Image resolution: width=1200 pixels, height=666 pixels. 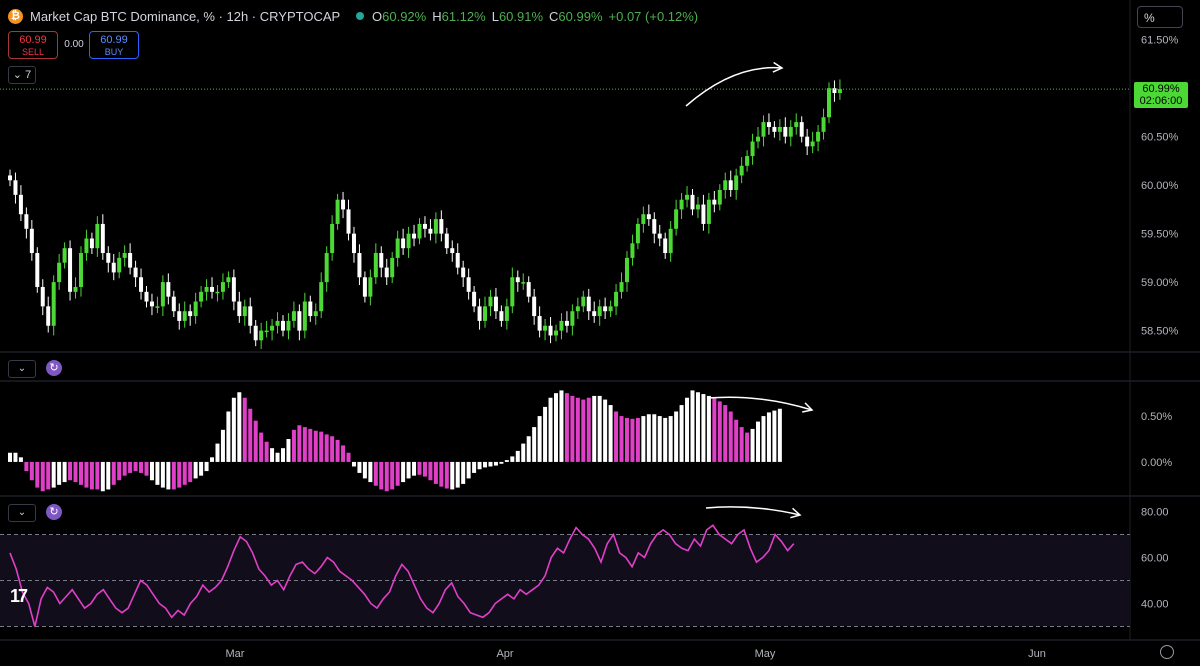 What do you see at coordinates (1155, 605) in the screenshot?
I see `rsi-axis-tick: 40.00` at bounding box center [1155, 605].